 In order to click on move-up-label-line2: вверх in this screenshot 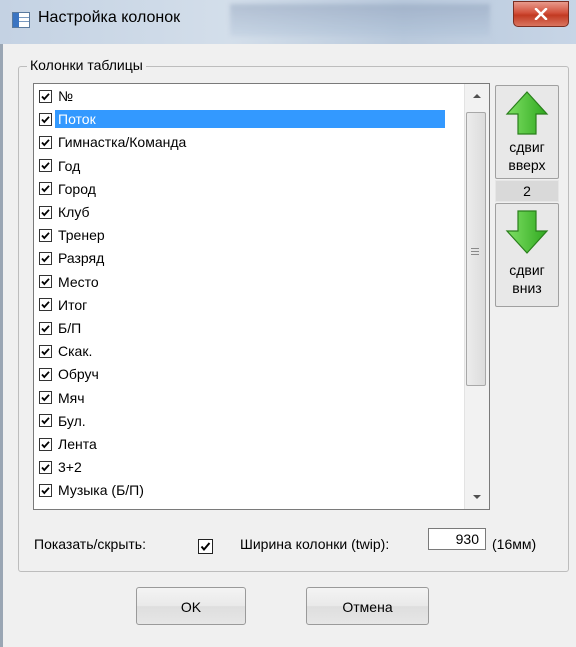, I will do `click(527, 165)`.